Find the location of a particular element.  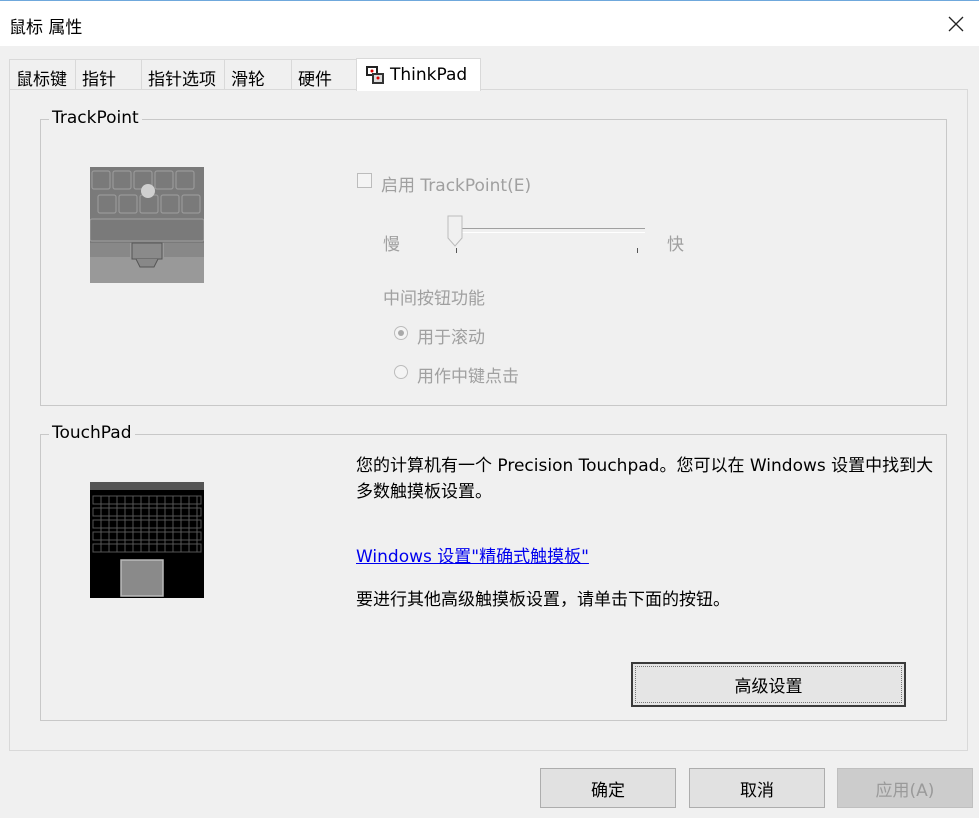

apply-button: 应用(A) is located at coordinates (905, 788).